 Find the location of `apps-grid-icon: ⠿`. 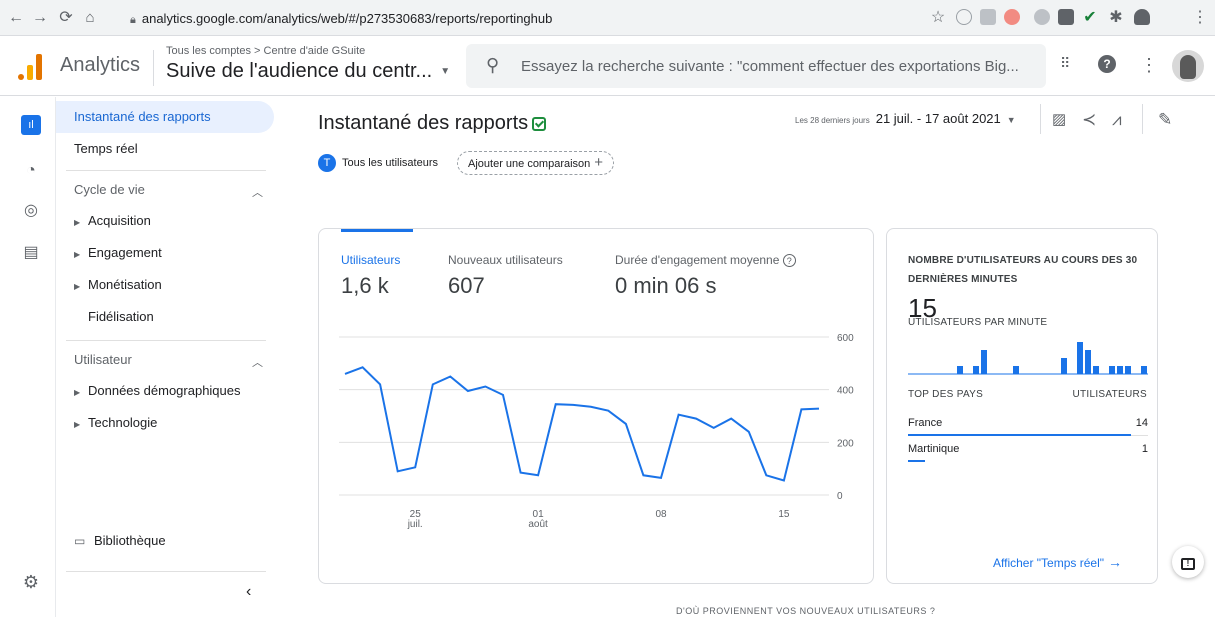

apps-grid-icon: ⠿ is located at coordinates (1065, 63).